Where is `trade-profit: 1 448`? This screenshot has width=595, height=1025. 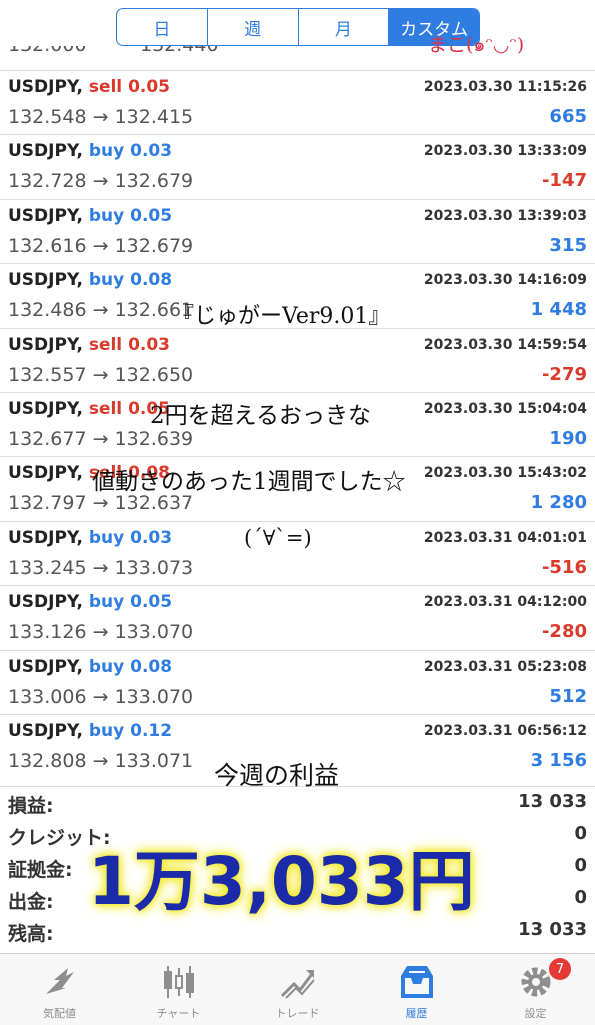 trade-profit: 1 448 is located at coordinates (558, 310).